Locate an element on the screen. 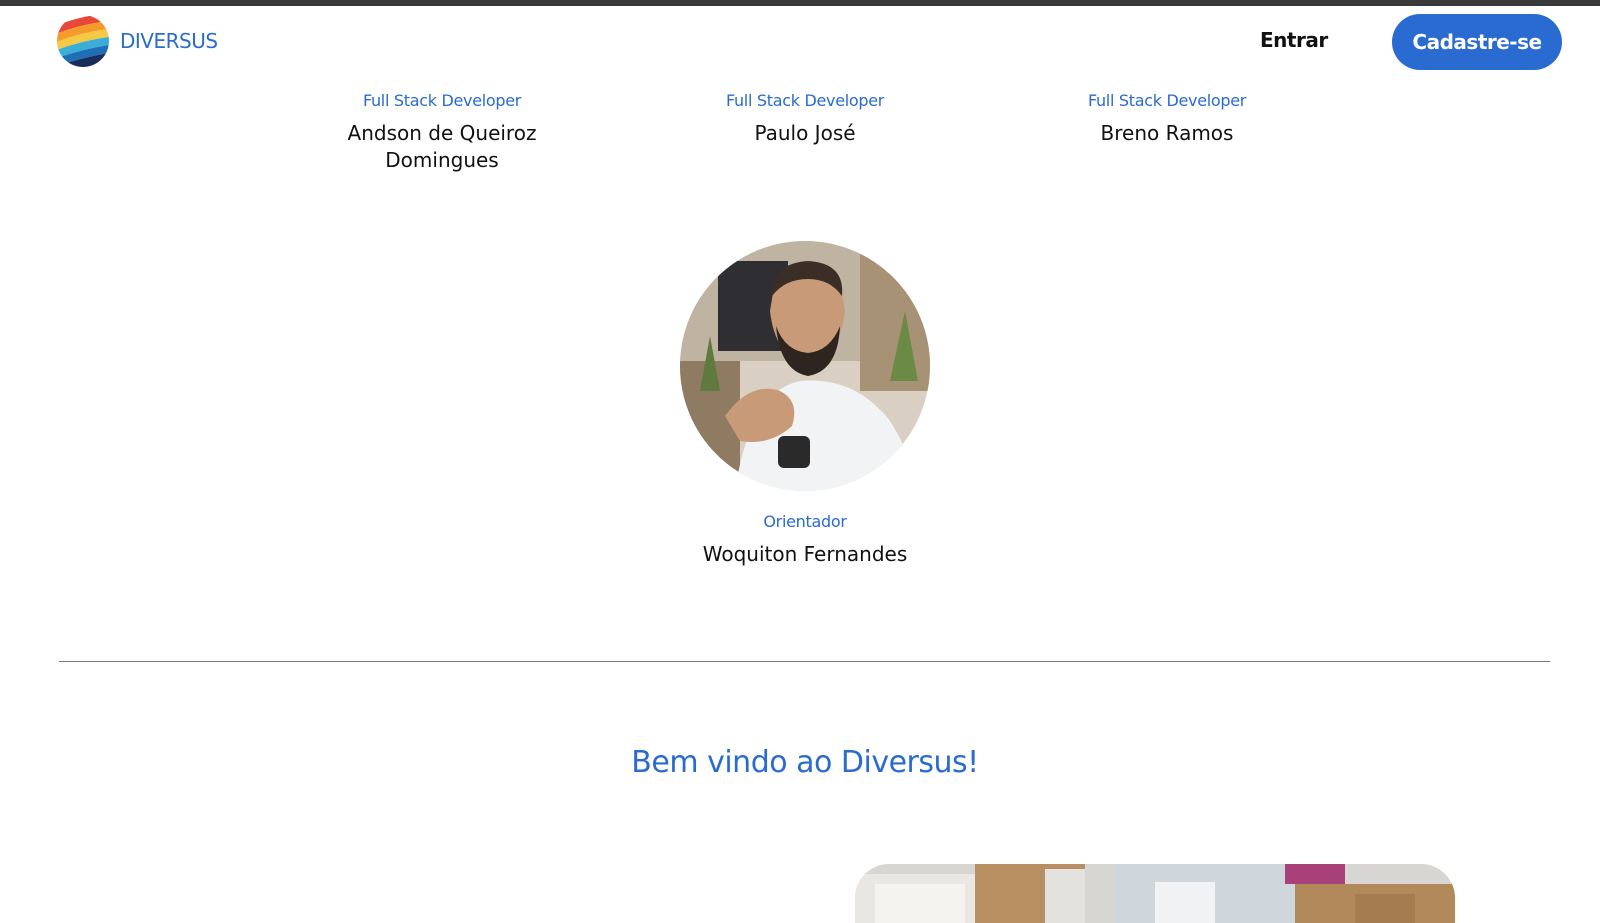 This screenshot has height=923, width=1600. advisor-avatar is located at coordinates (805, 366).